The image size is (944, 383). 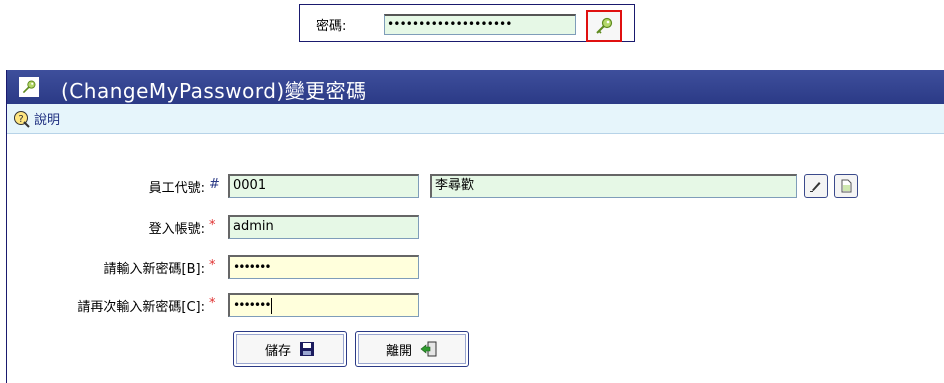 I want to click on clear-button, so click(x=846, y=186).